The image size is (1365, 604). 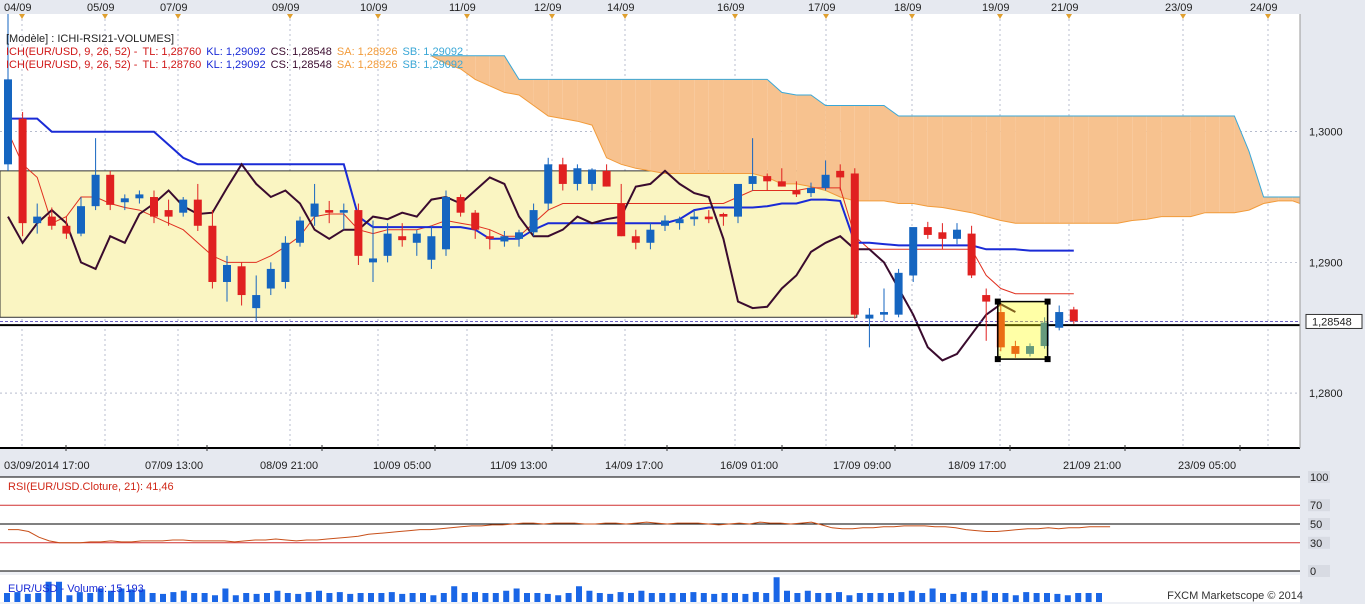 I want to click on bottom-date-label: 07/09 13:00, so click(x=174, y=466).